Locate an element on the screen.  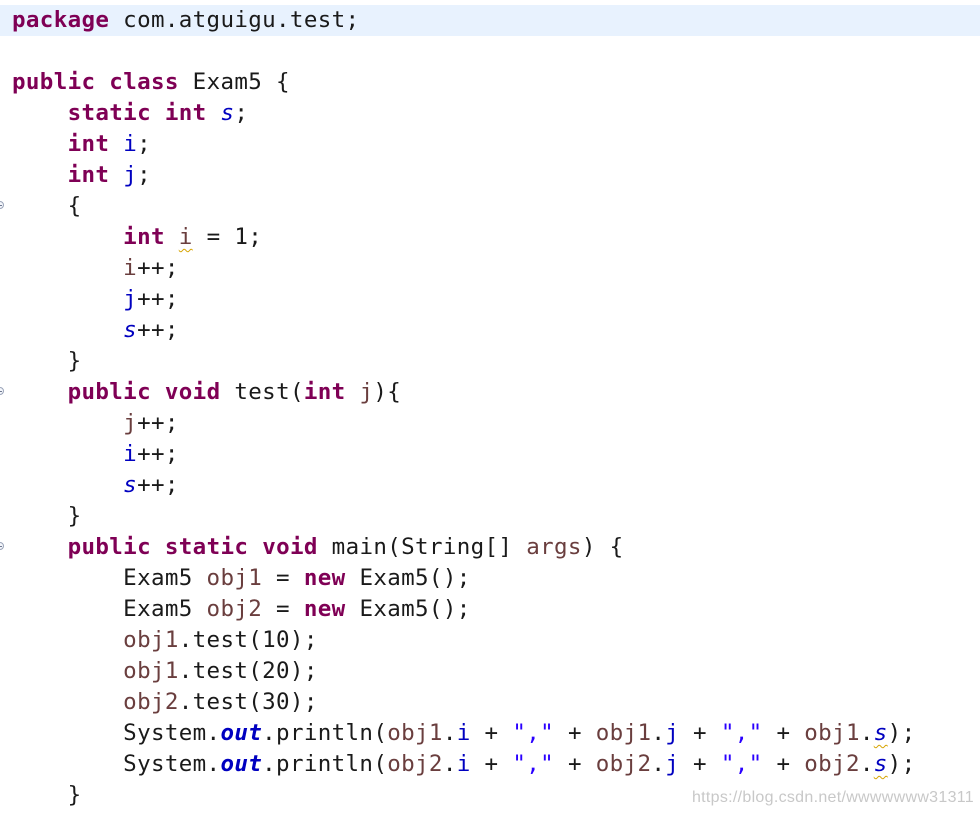
code-token: System. is located at coordinates (116, 733).